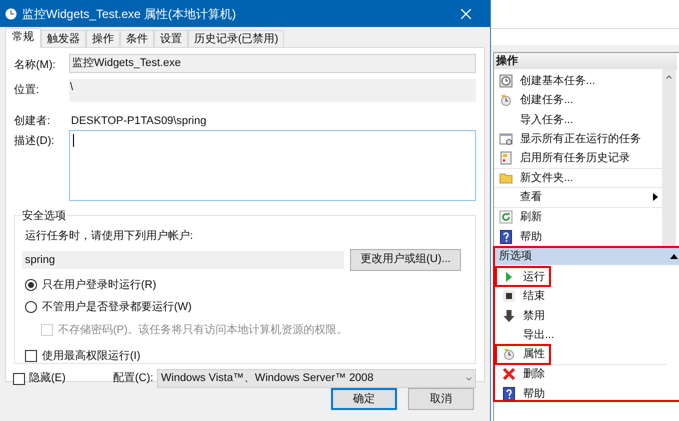 The height and width of the screenshot is (421, 679). What do you see at coordinates (534, 316) in the screenshot?
I see `action-label: 禁用` at bounding box center [534, 316].